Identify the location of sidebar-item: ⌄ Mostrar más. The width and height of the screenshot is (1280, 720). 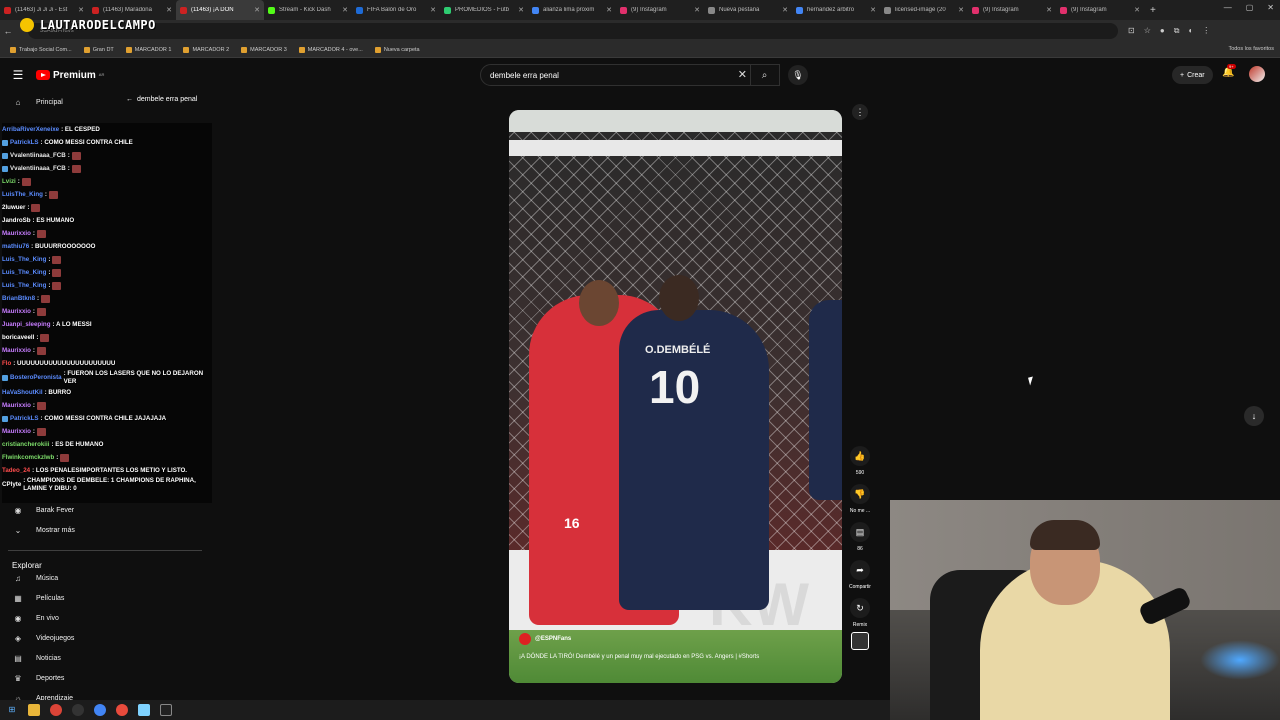
(105, 530).